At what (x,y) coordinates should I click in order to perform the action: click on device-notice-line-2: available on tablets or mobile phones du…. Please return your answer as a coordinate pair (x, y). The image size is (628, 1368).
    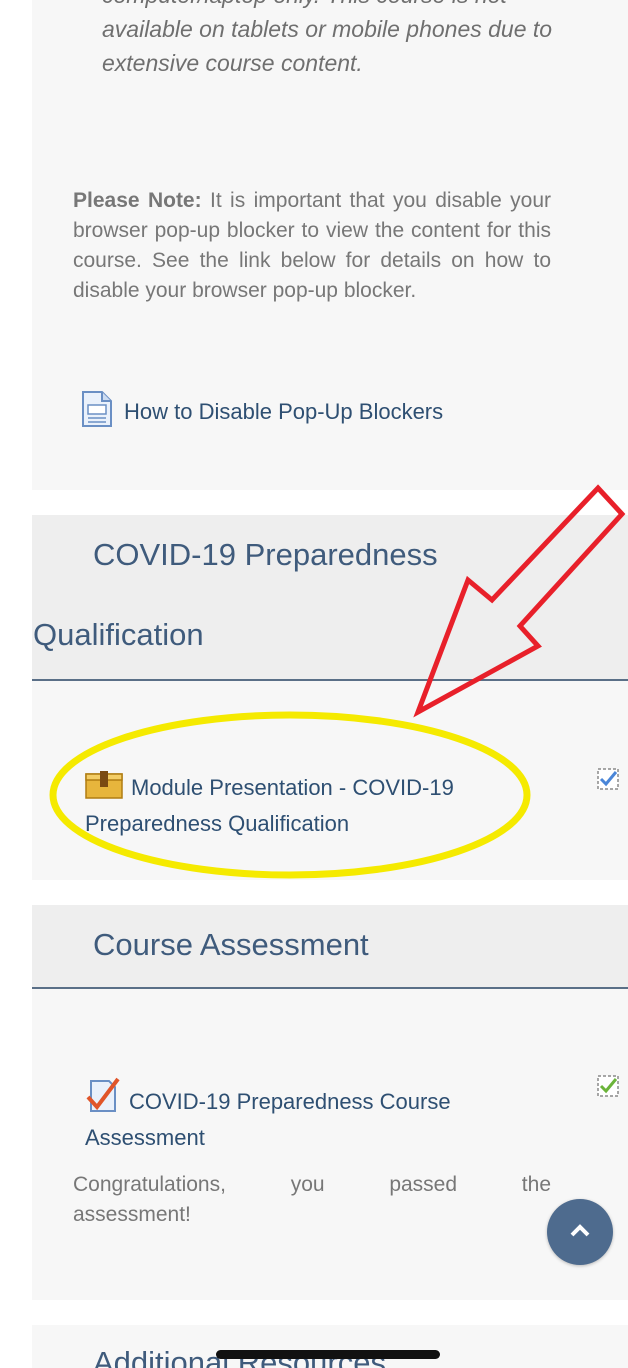
    Looking at the image, I should click on (327, 29).